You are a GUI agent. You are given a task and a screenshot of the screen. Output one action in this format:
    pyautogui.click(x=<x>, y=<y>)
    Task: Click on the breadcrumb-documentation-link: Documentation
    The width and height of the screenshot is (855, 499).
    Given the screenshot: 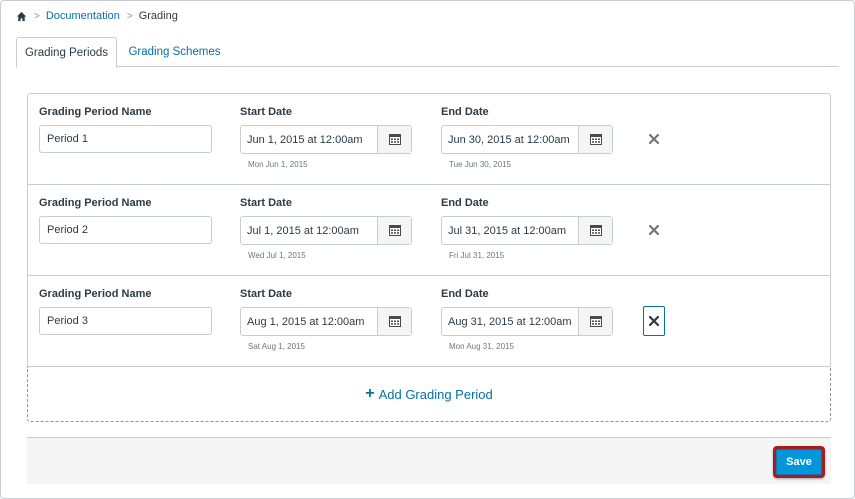 What is the action you would take?
    pyautogui.click(x=83, y=16)
    